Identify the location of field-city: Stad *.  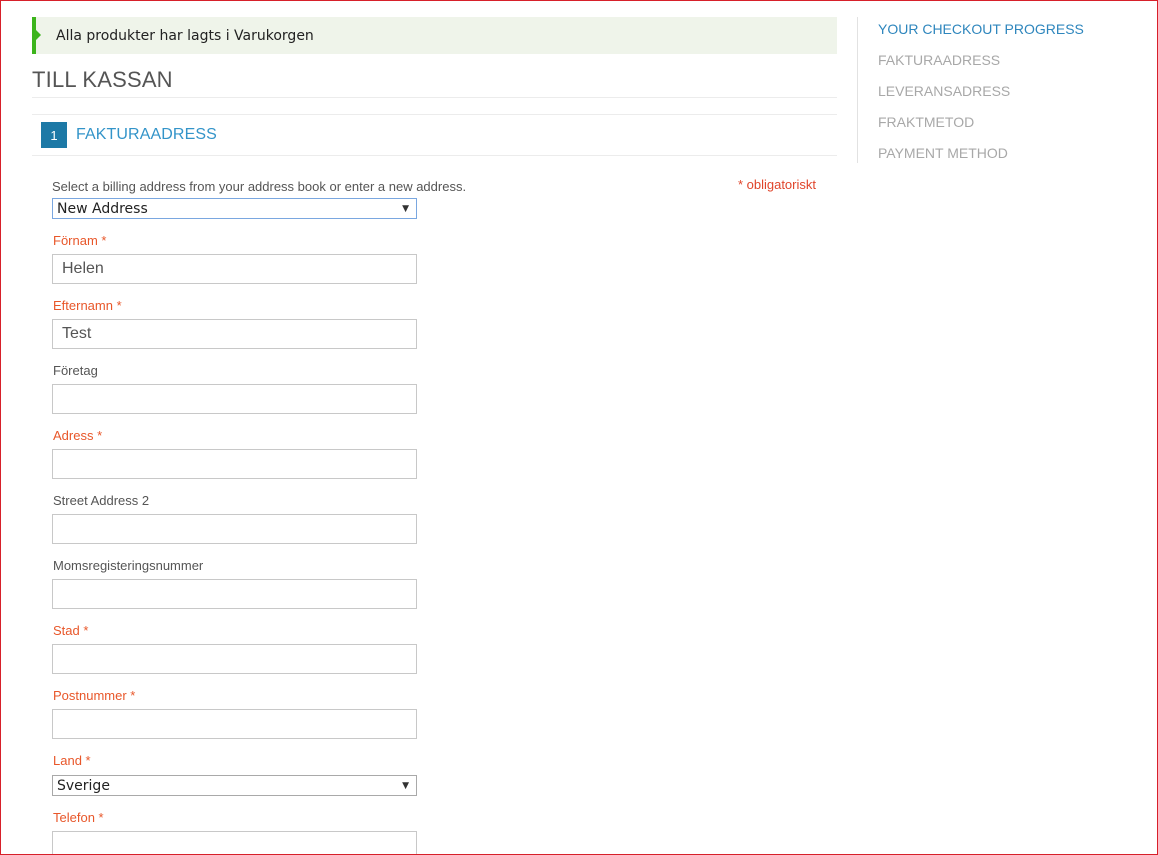
(444, 648).